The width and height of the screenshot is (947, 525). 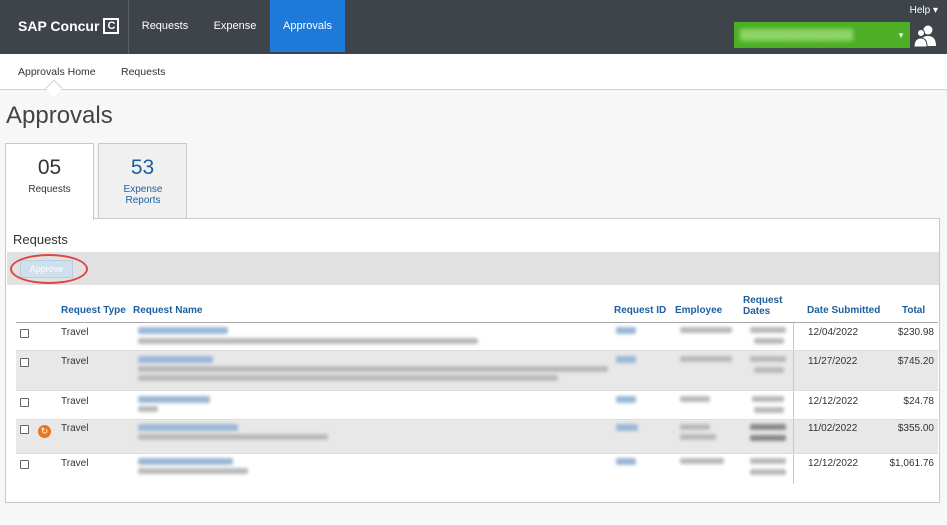 I want to click on subnav-approvals-home: Approvals Home, so click(x=57, y=72).